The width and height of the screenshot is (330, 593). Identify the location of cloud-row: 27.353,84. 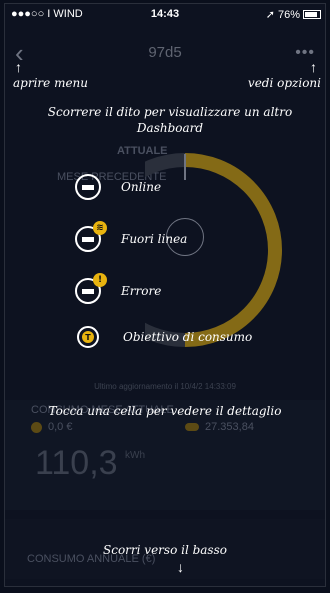
(219, 427).